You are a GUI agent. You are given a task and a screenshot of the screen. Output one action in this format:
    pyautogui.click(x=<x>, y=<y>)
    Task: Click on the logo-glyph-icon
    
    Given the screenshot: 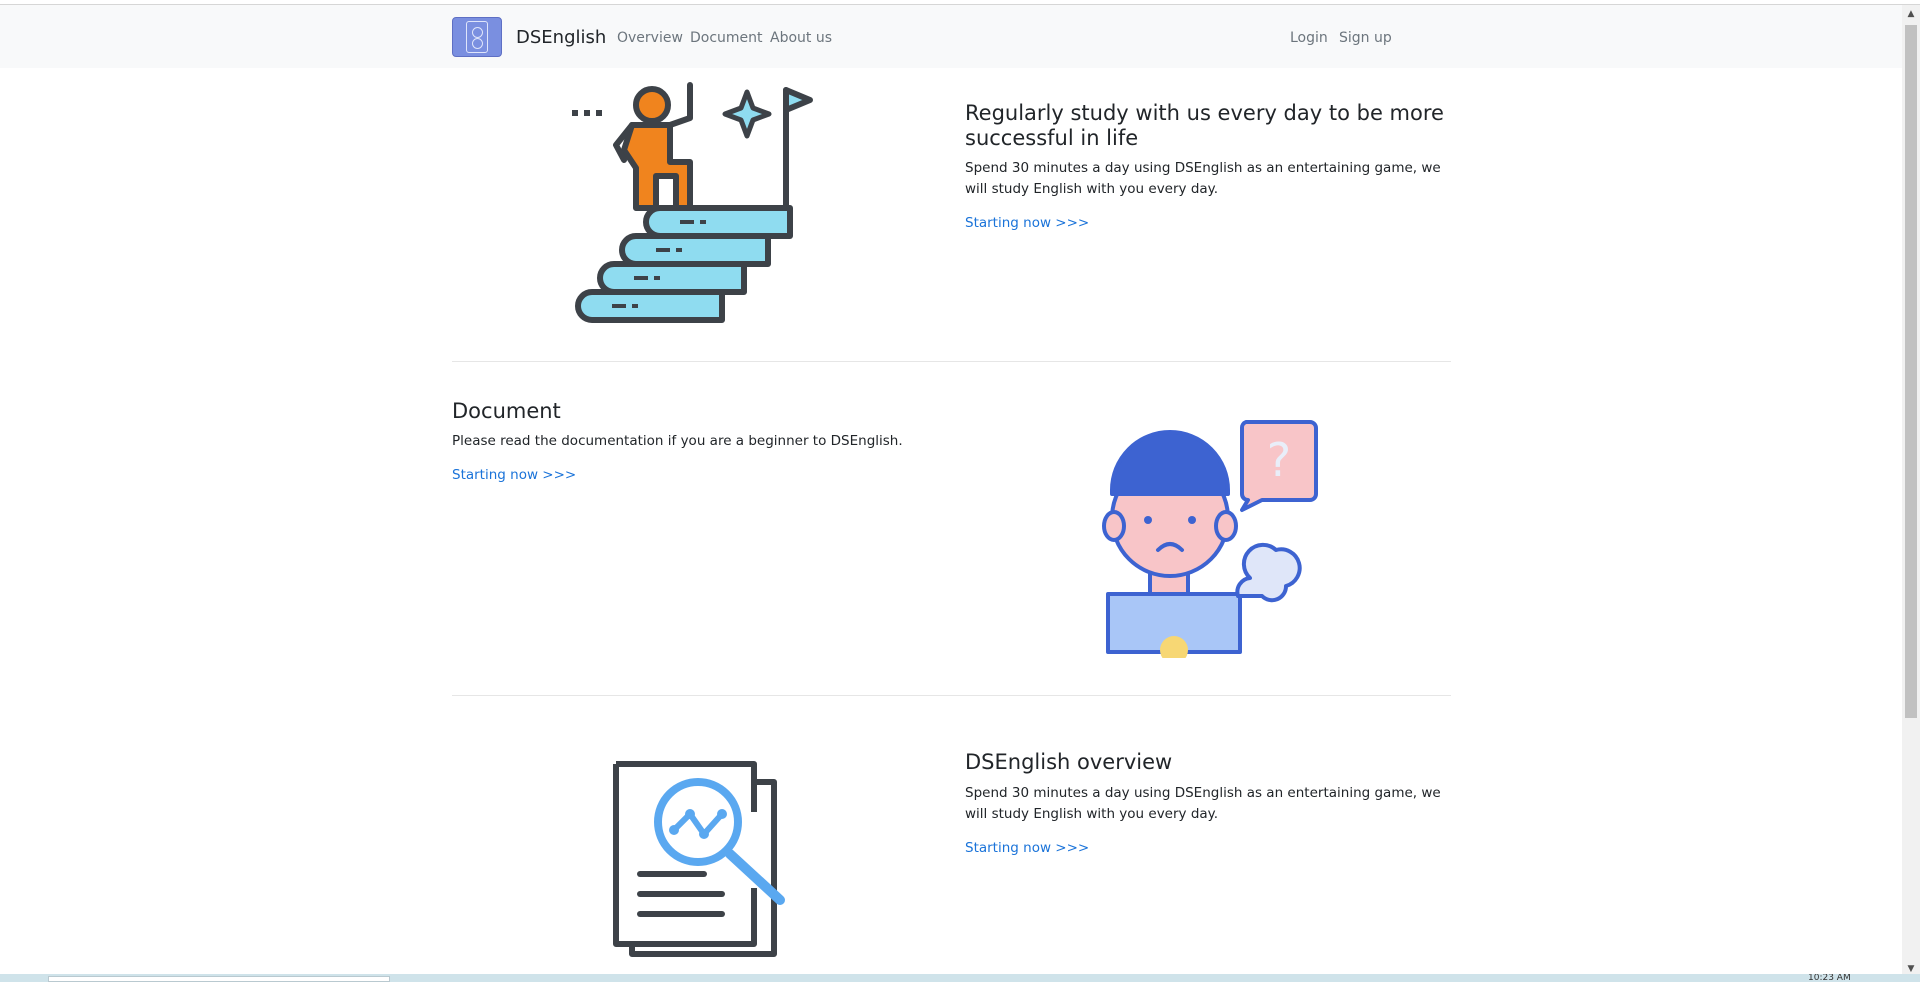 What is the action you would take?
    pyautogui.click(x=477, y=37)
    